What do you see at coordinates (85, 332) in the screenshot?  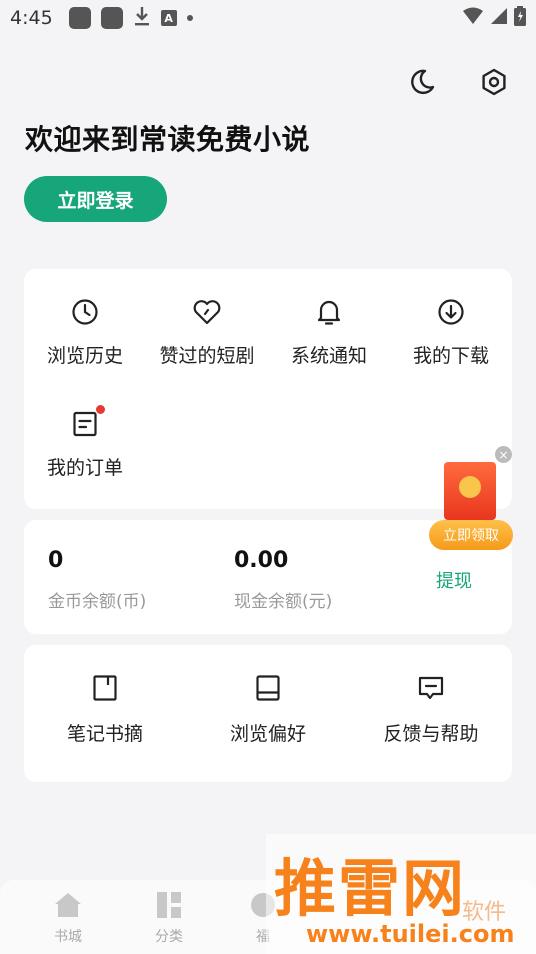 I see `shortcut-browse-history: 浏览历史` at bounding box center [85, 332].